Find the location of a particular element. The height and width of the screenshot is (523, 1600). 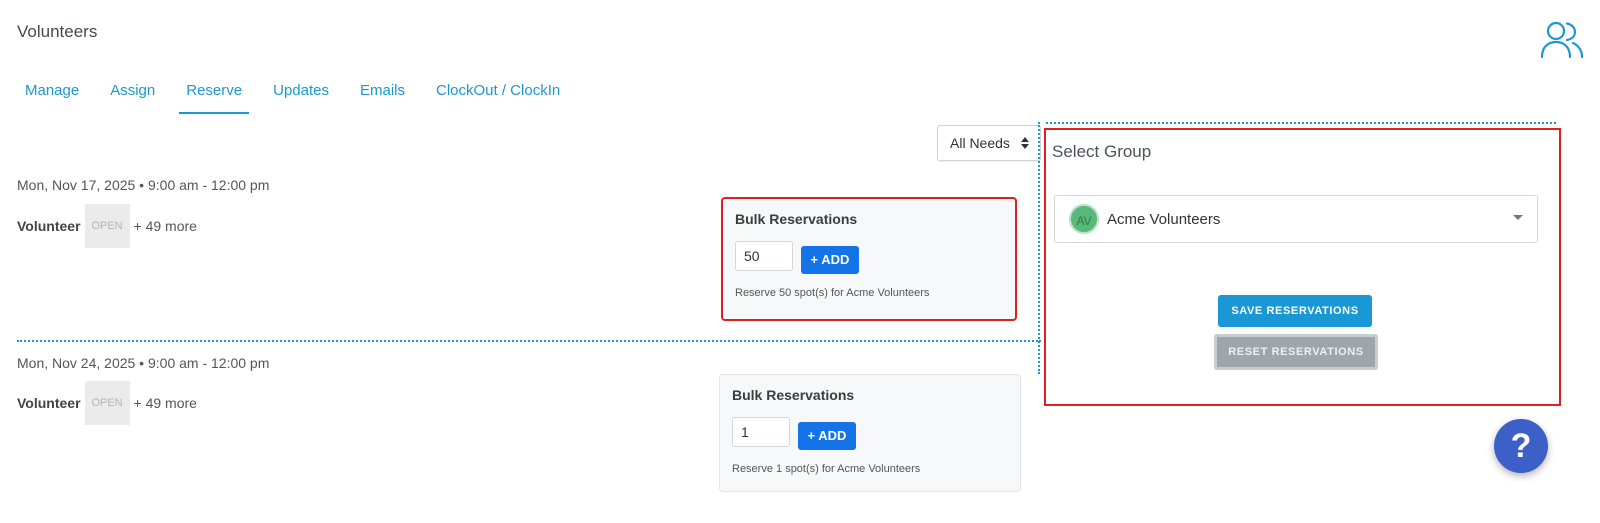

selected-group-name: Acme Volunteers is located at coordinates (1164, 219).